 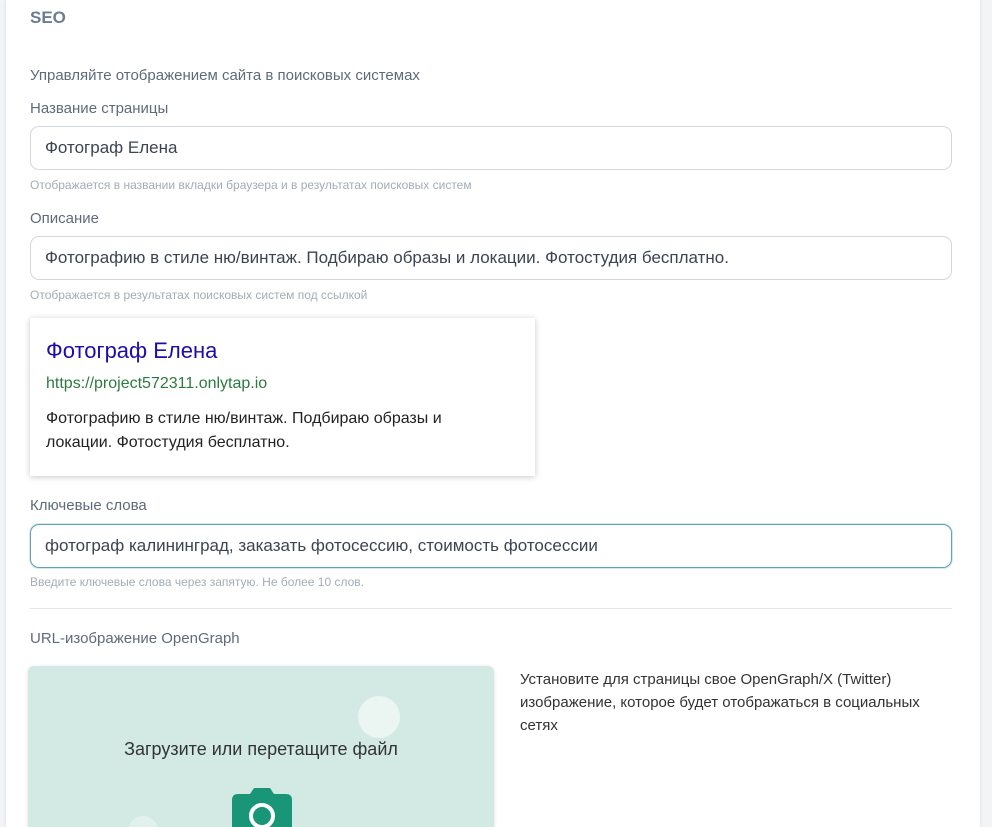 What do you see at coordinates (65, 218) in the screenshot?
I see `description-label: Описание` at bounding box center [65, 218].